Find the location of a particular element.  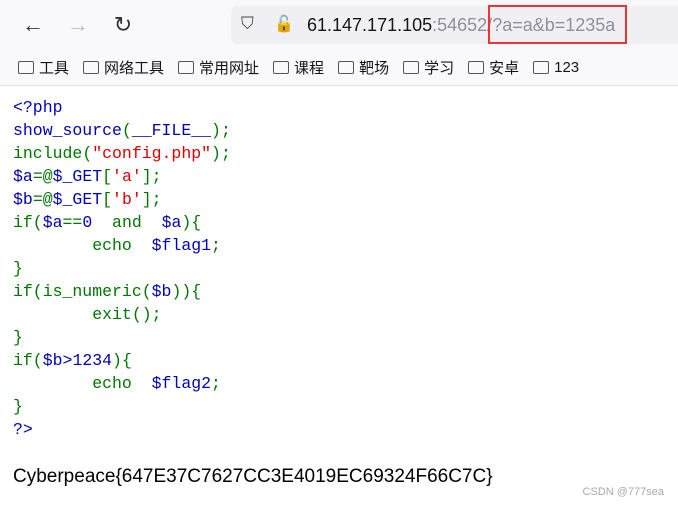

bookmark-item: 网络工具 is located at coordinates (123, 67).